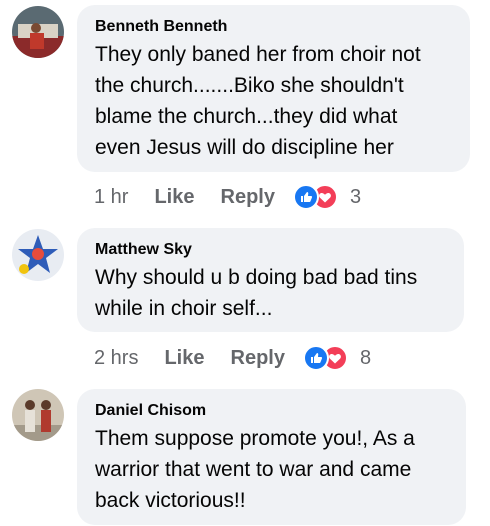 This screenshot has width=490, height=526. Describe the element at coordinates (249, 85) in the screenshot. I see `comment-text-line: the church.......Biko she shouldn't` at that location.